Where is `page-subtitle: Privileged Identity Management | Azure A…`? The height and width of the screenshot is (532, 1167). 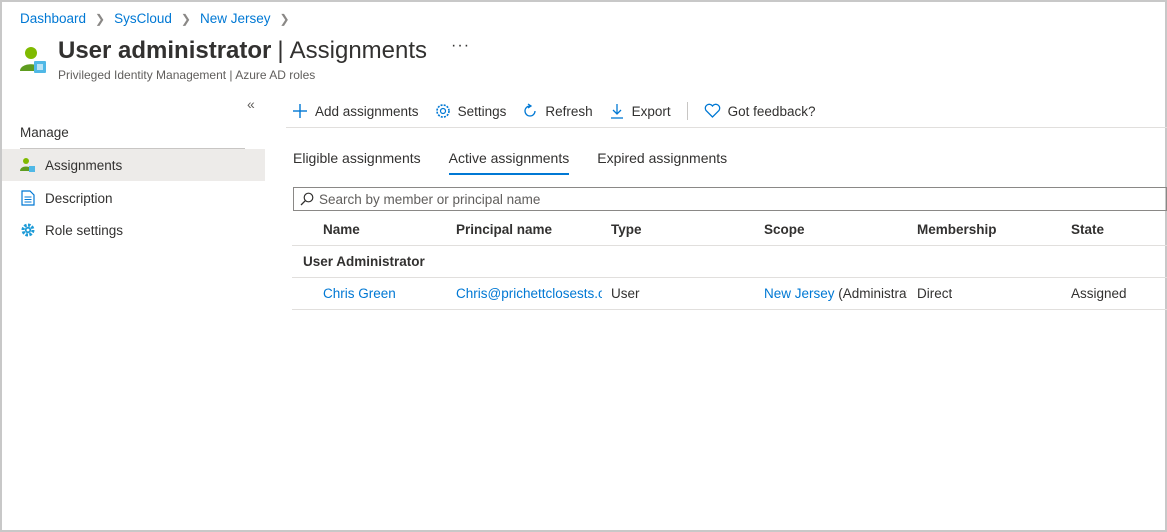
page-subtitle: Privileged Identity Management | Azure A… is located at coordinates (187, 75).